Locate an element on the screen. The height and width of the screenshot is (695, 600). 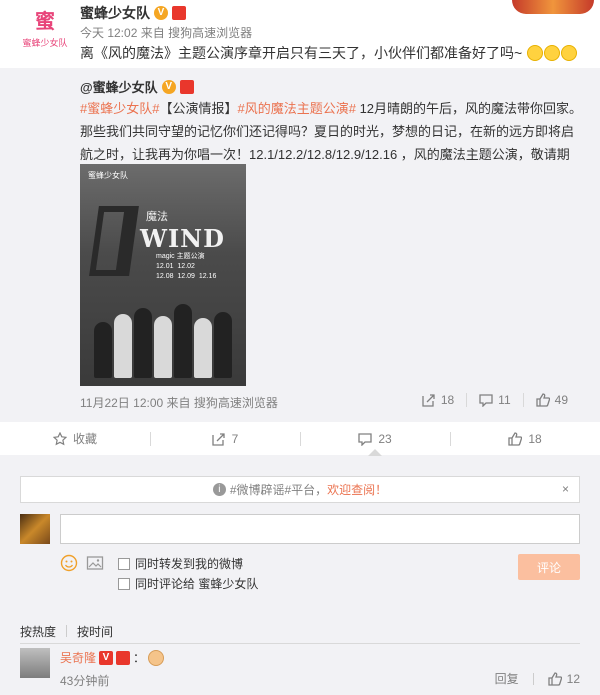
poster-title-en: WIND is located at coordinates (182, 238).